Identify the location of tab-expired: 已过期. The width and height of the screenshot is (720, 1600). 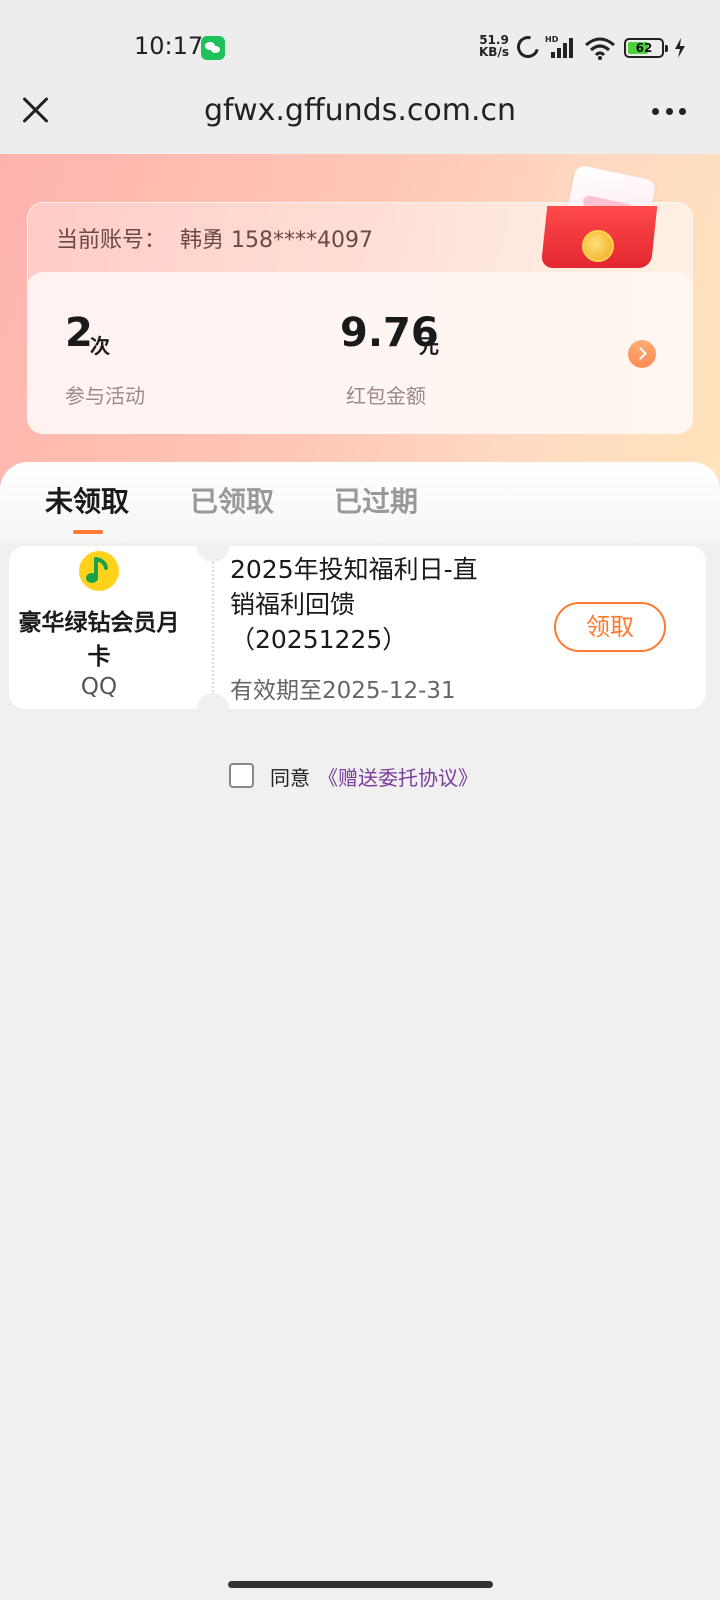
(376, 500).